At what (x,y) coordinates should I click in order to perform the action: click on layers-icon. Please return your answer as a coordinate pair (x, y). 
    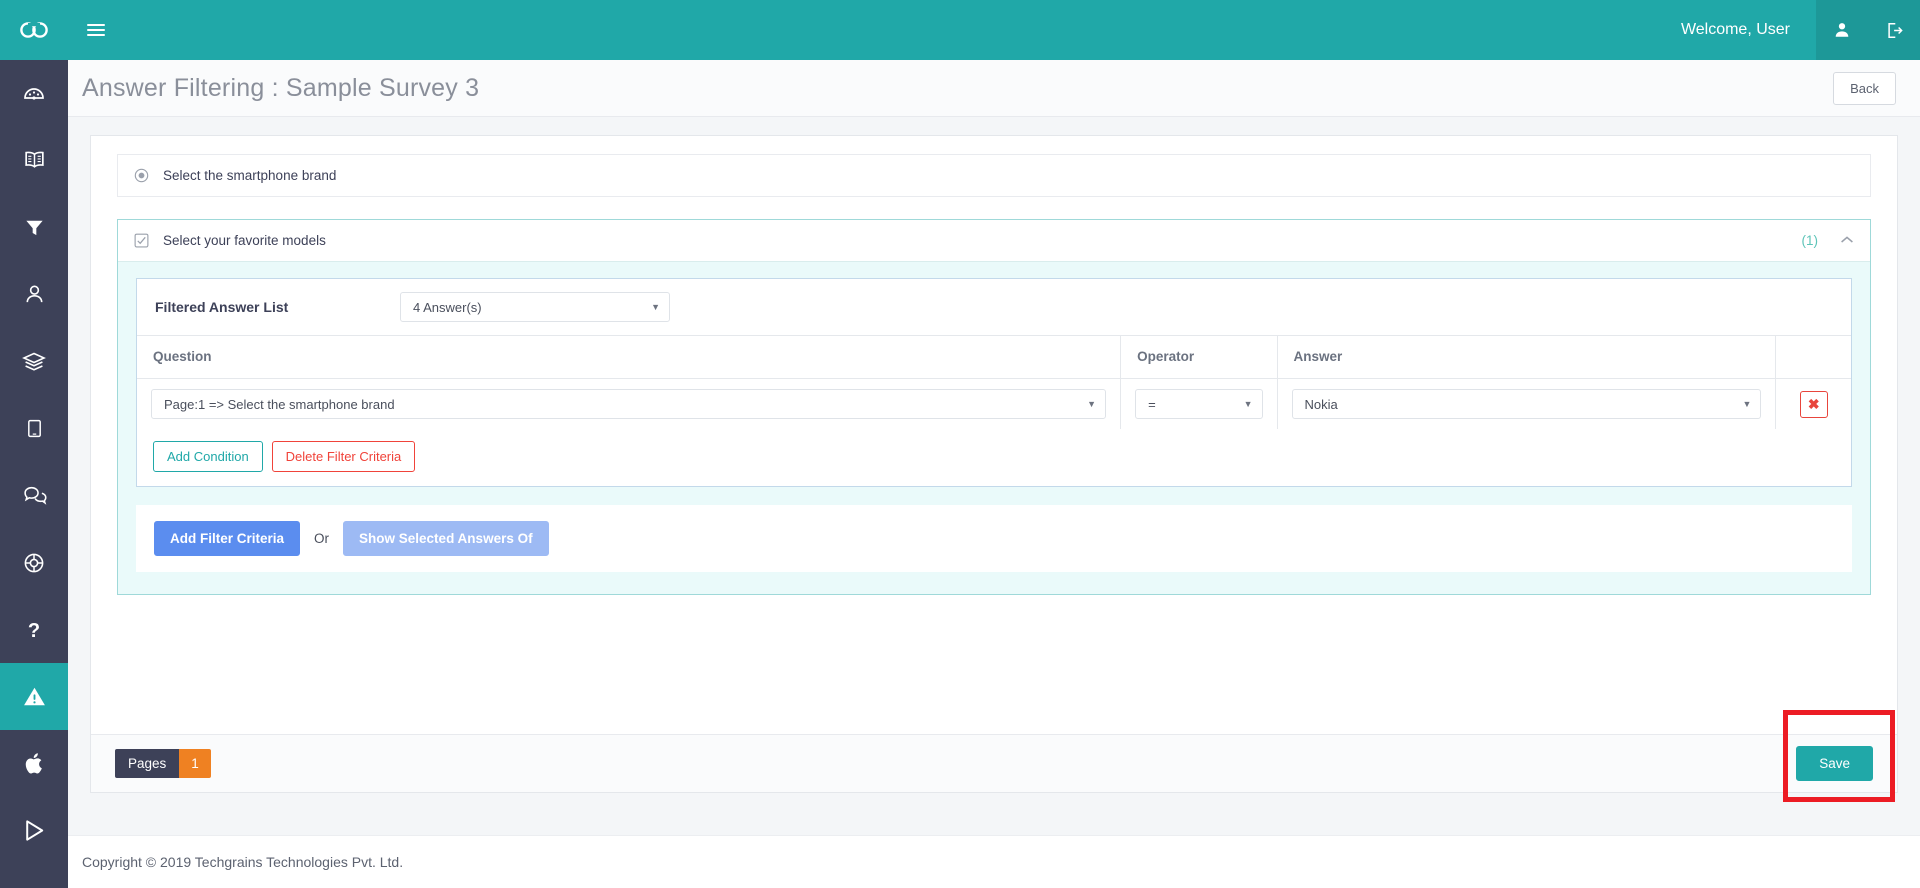
    Looking at the image, I should click on (34, 361).